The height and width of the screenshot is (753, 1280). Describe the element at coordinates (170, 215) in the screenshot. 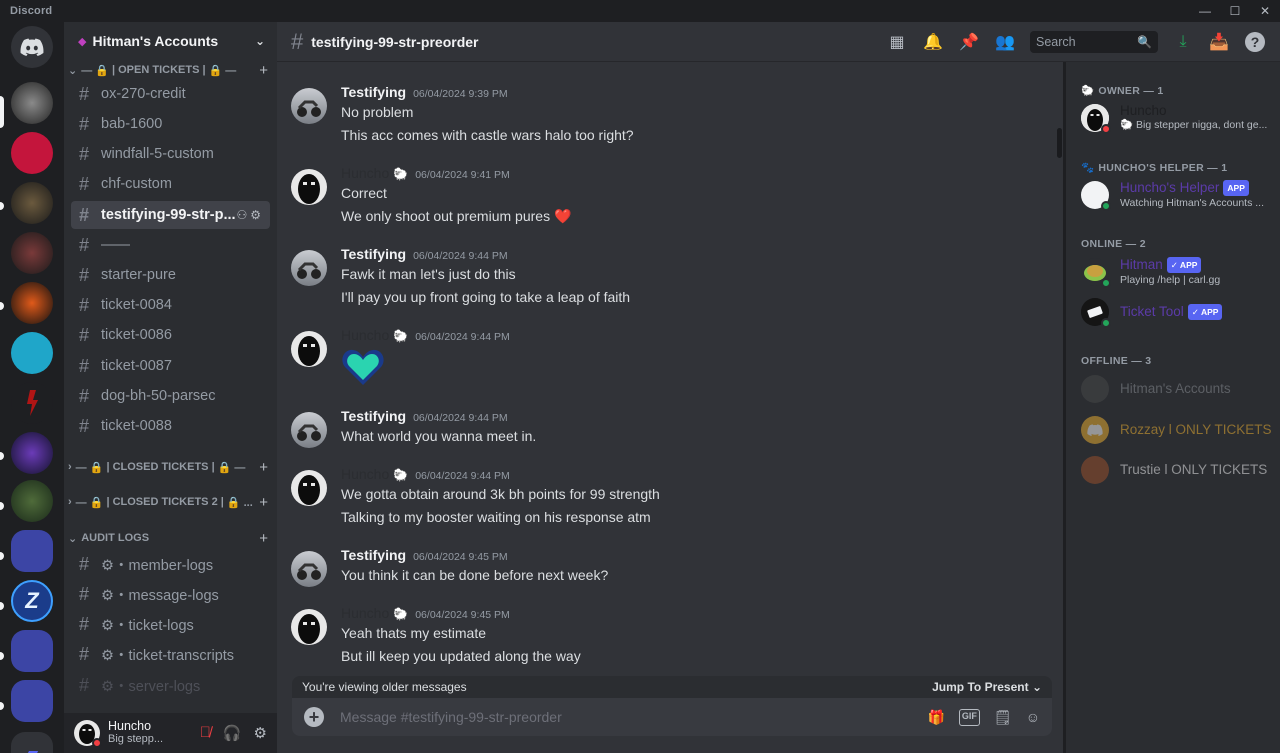

I see `channel-item-active: # testifying-99-str-p... ⚇⚙` at that location.